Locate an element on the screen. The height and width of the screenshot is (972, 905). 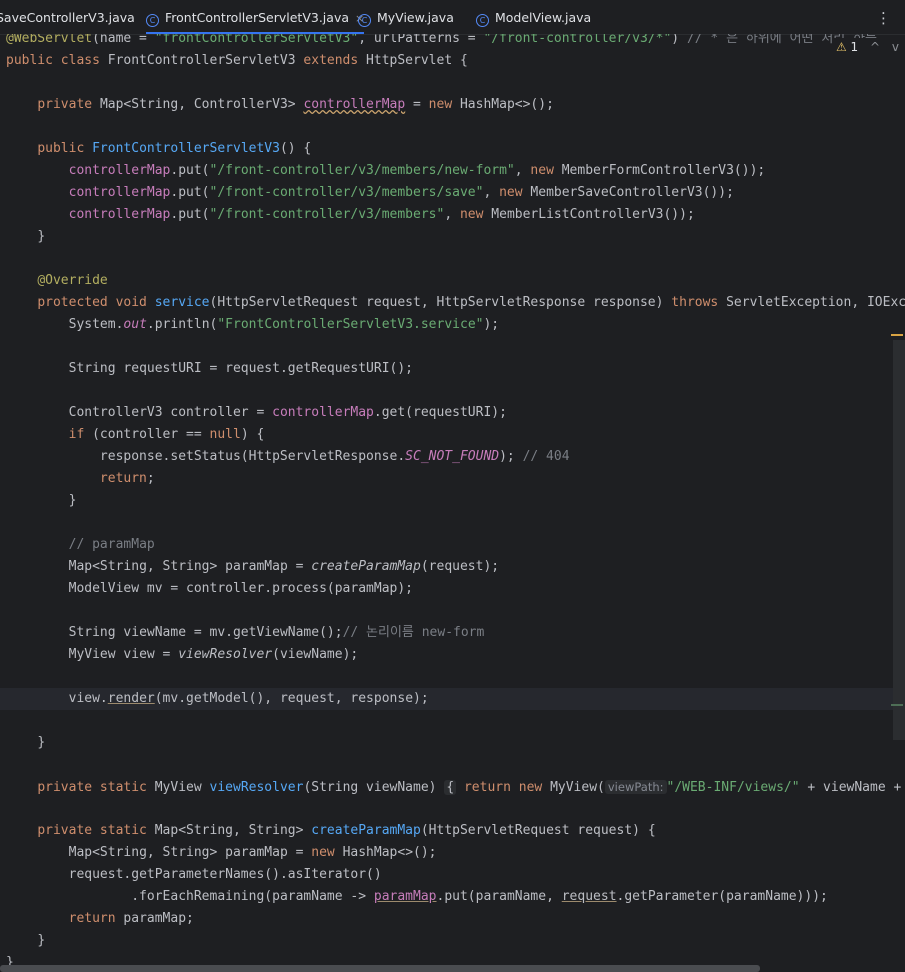
tab-label: ModelView.java is located at coordinates (543, 17).